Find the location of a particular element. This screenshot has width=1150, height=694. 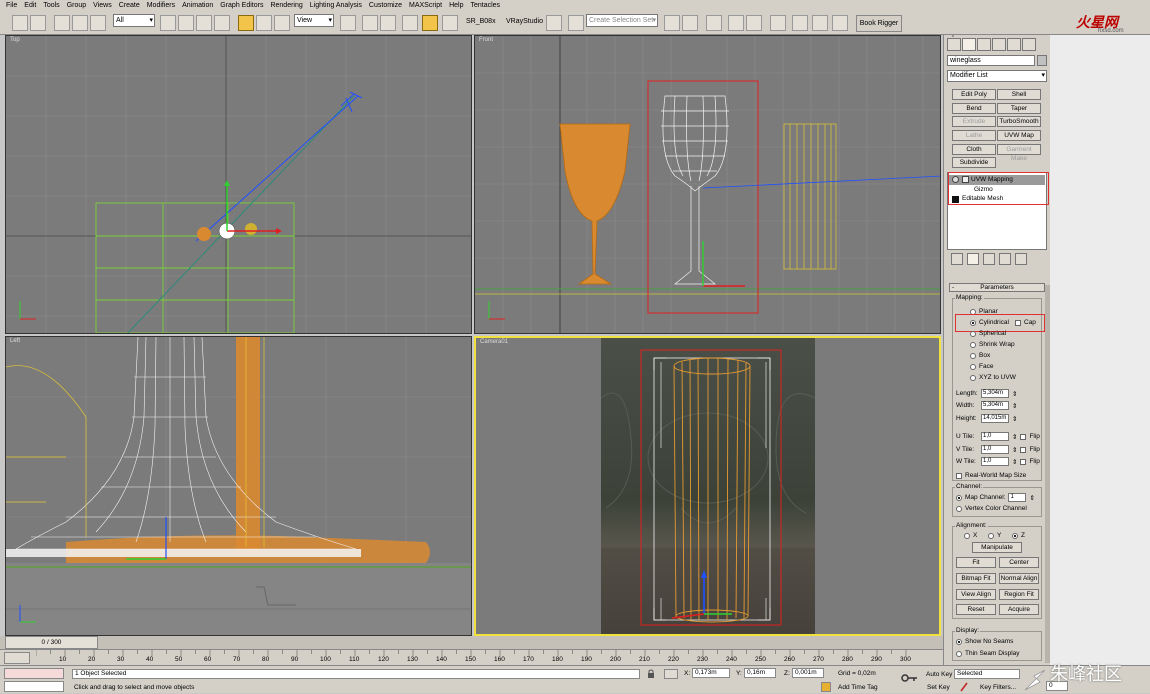

undo-icon is located at coordinates (20, 23).